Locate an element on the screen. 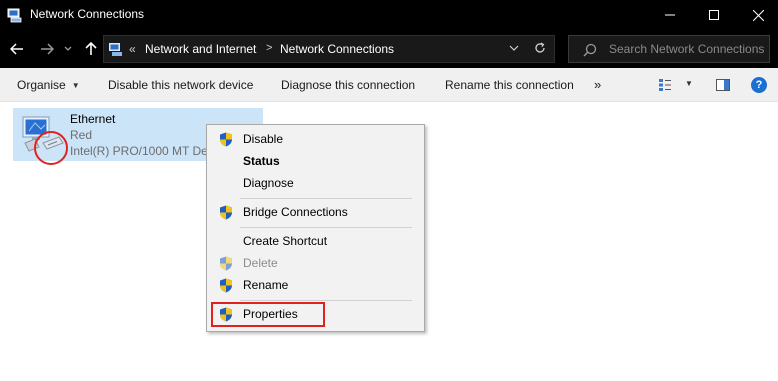  menu-item-label: Rename is located at coordinates (266, 285).